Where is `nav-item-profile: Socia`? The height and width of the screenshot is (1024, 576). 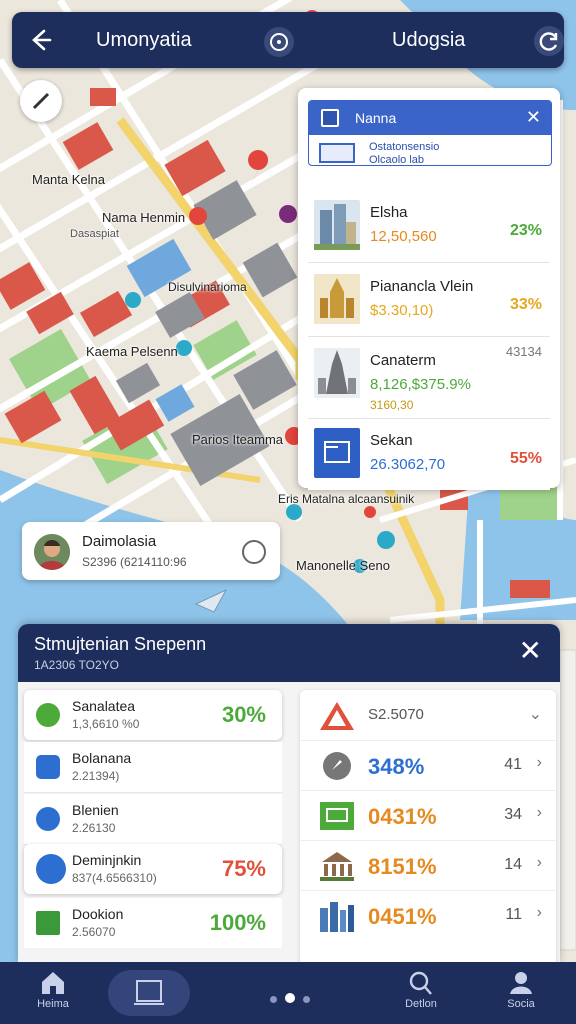
nav-item-profile: Socia is located at coordinates (521, 989).